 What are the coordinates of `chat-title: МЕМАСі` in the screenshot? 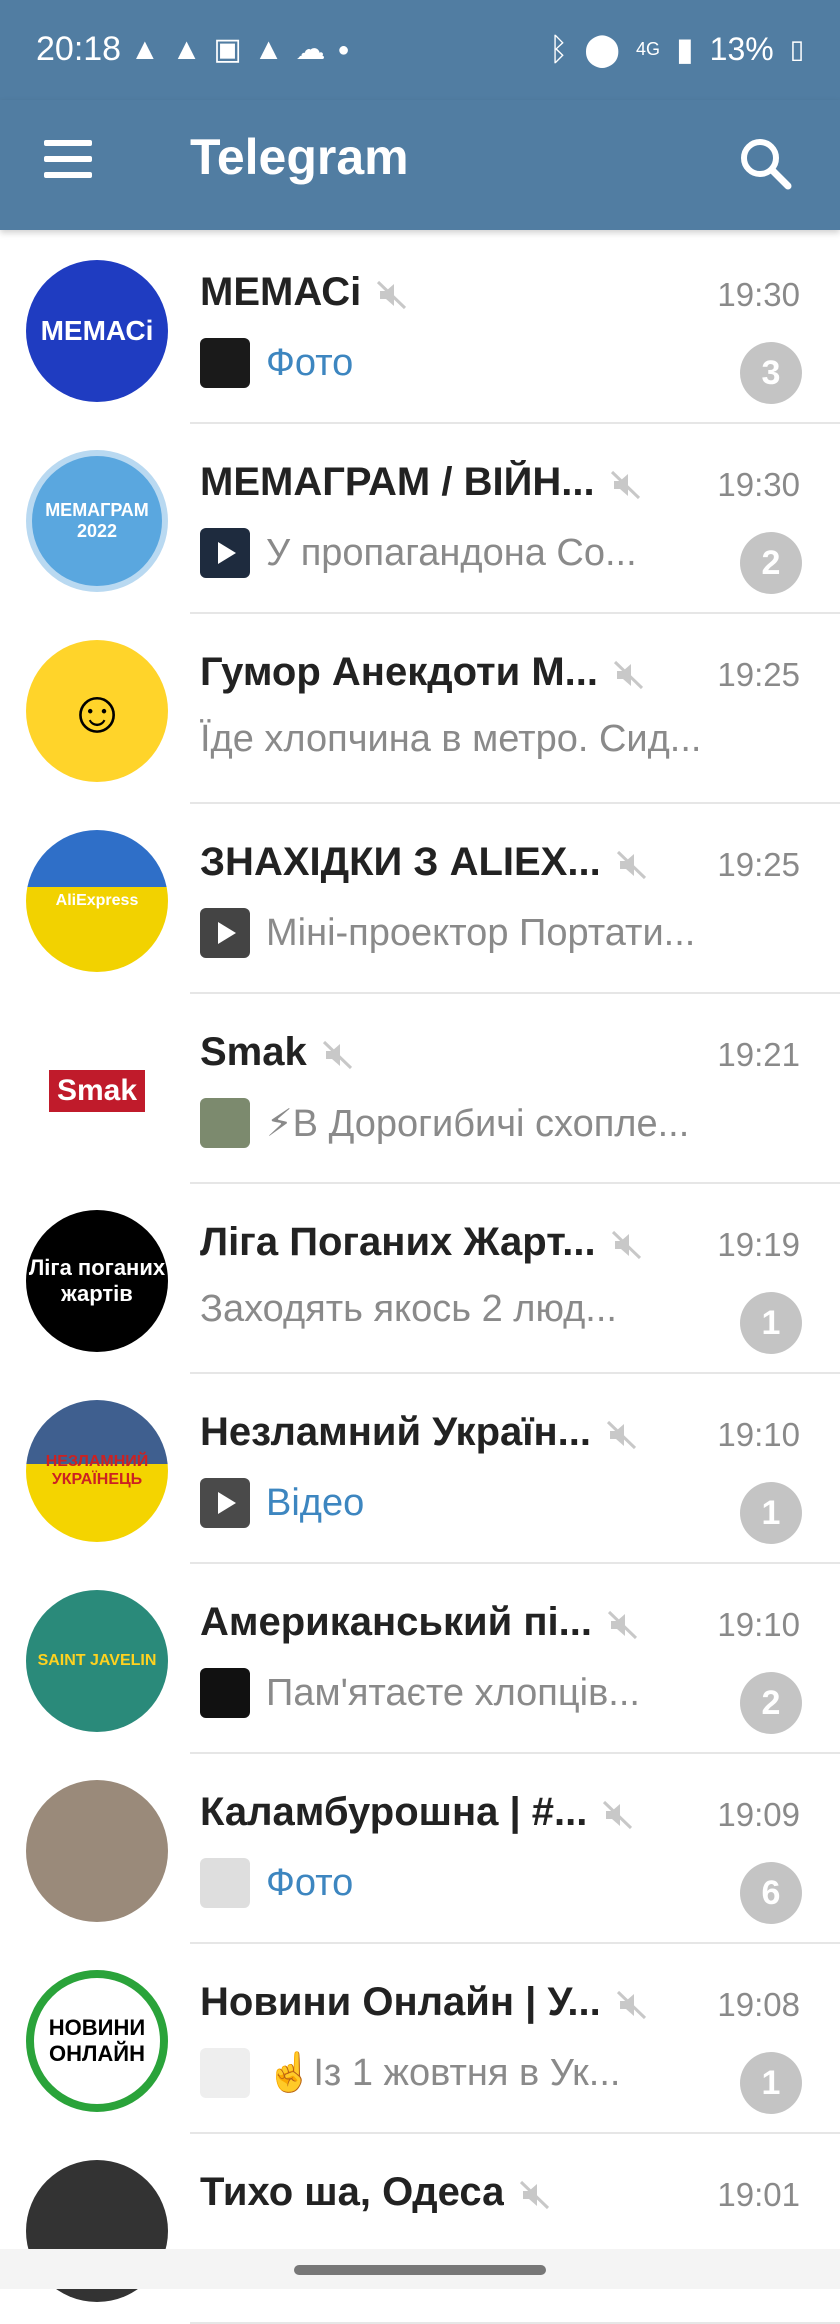 It's located at (281, 292).